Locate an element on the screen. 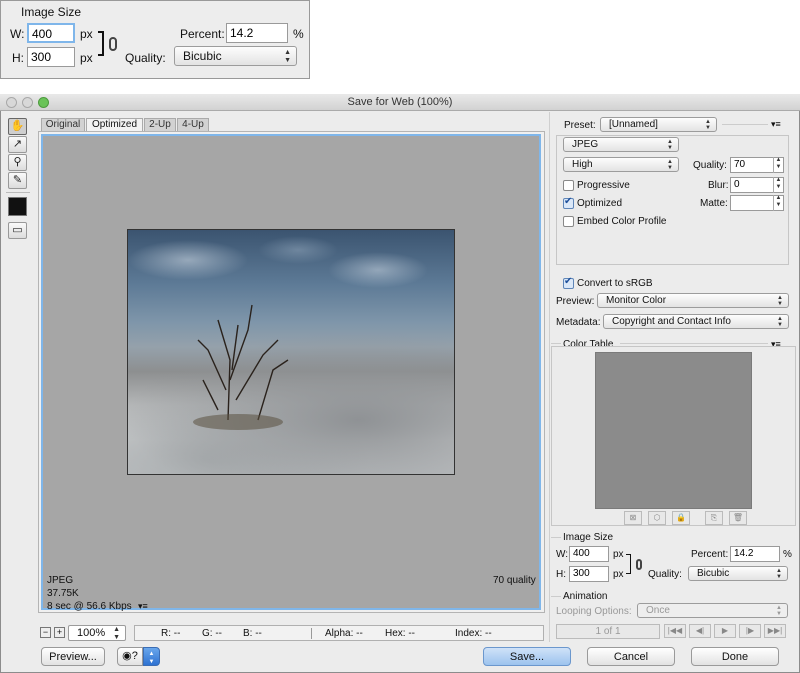 This screenshot has width=800, height=673. browser-select-button: ▲ ▼ is located at coordinates (151, 656).